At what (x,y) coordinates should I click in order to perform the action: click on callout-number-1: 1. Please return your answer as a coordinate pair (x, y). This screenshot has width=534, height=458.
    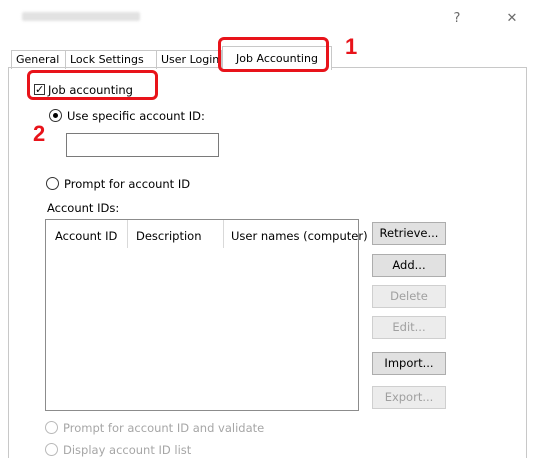
    Looking at the image, I should click on (351, 46).